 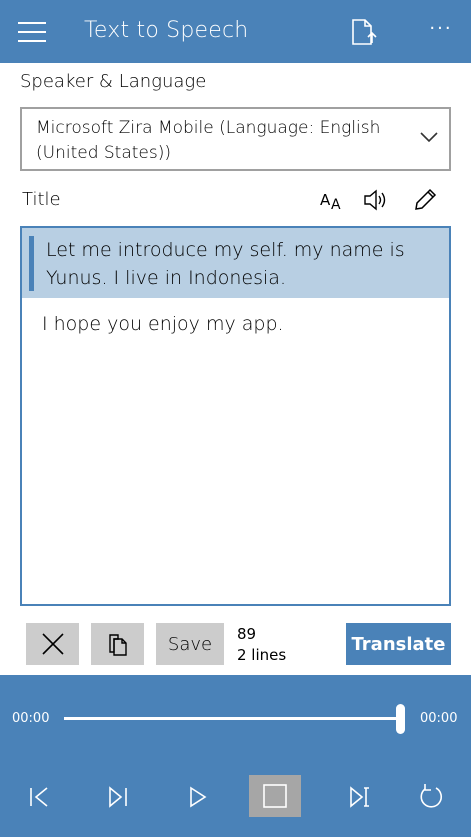 What do you see at coordinates (118, 797) in the screenshot?
I see `prev-icon` at bounding box center [118, 797].